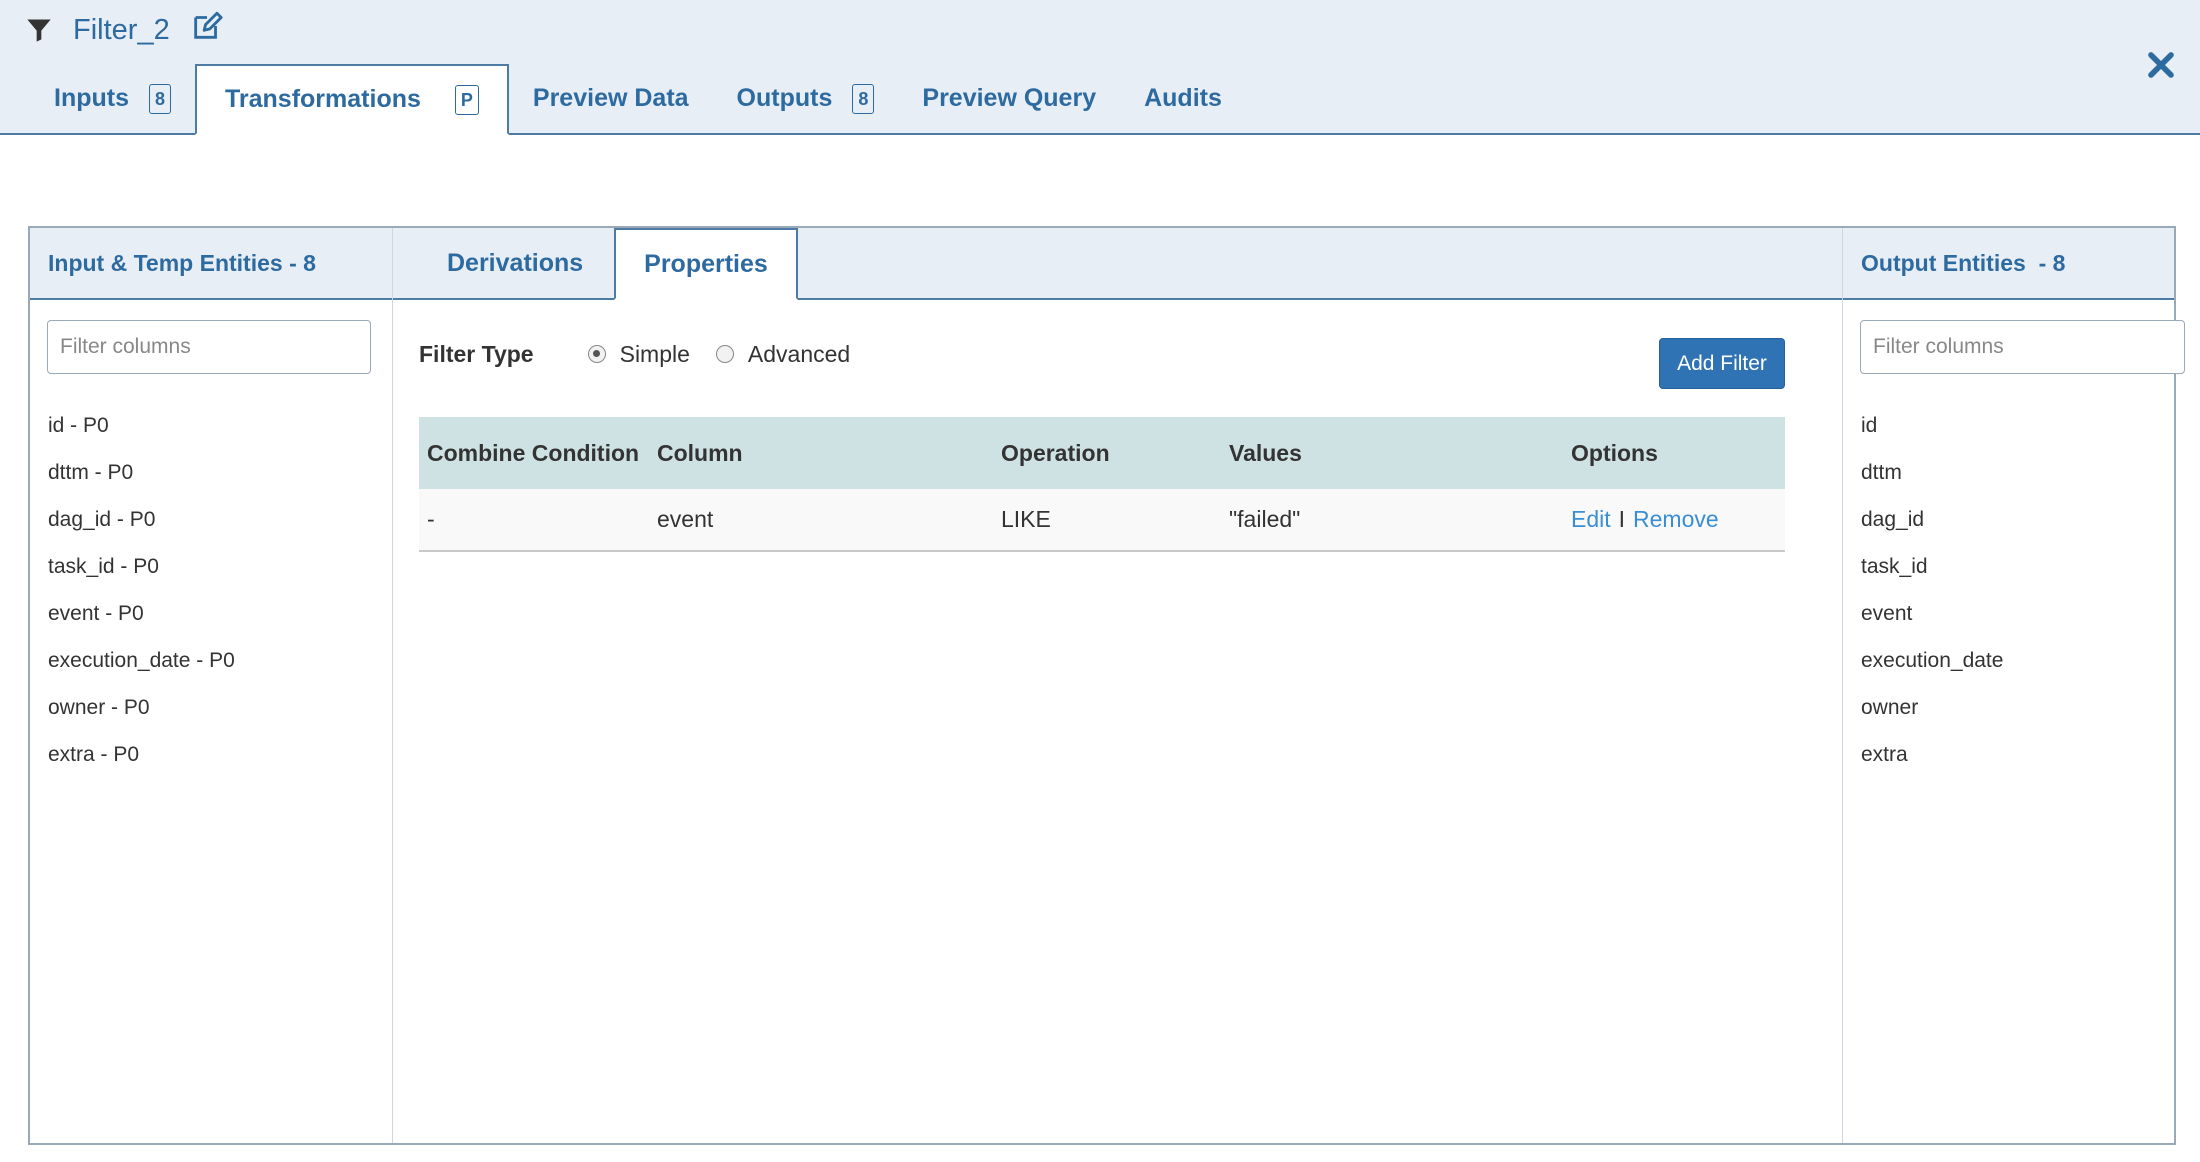  What do you see at coordinates (1265, 452) in the screenshot?
I see `column-header: Values` at bounding box center [1265, 452].